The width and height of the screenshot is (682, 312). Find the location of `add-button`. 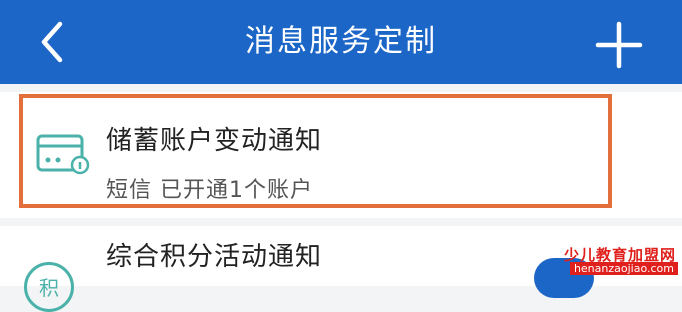

add-button is located at coordinates (619, 45).